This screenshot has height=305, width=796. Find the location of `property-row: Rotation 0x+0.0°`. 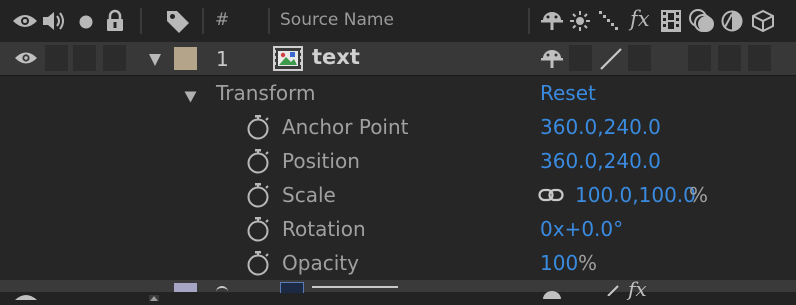

property-row: Rotation 0x+0.0° is located at coordinates (398, 229).